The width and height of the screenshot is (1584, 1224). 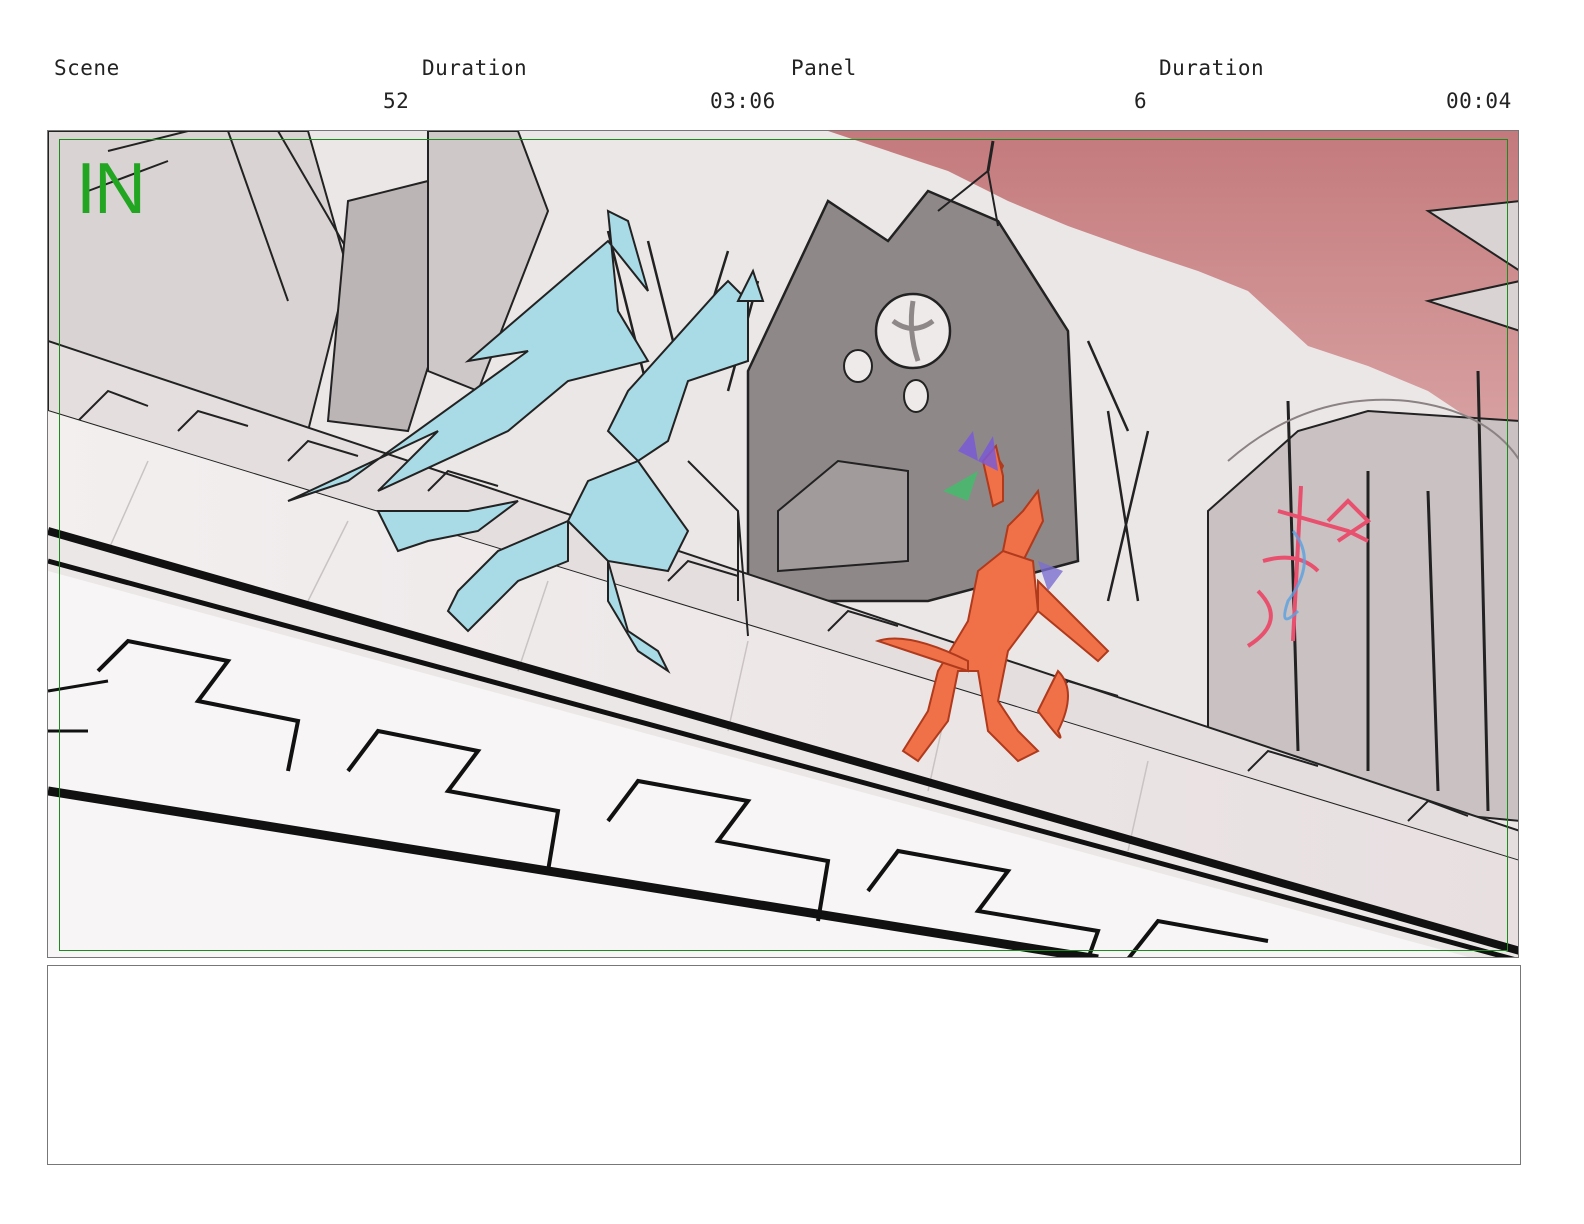 What do you see at coordinates (824, 68) in the screenshot?
I see `panel-label: Panel` at bounding box center [824, 68].